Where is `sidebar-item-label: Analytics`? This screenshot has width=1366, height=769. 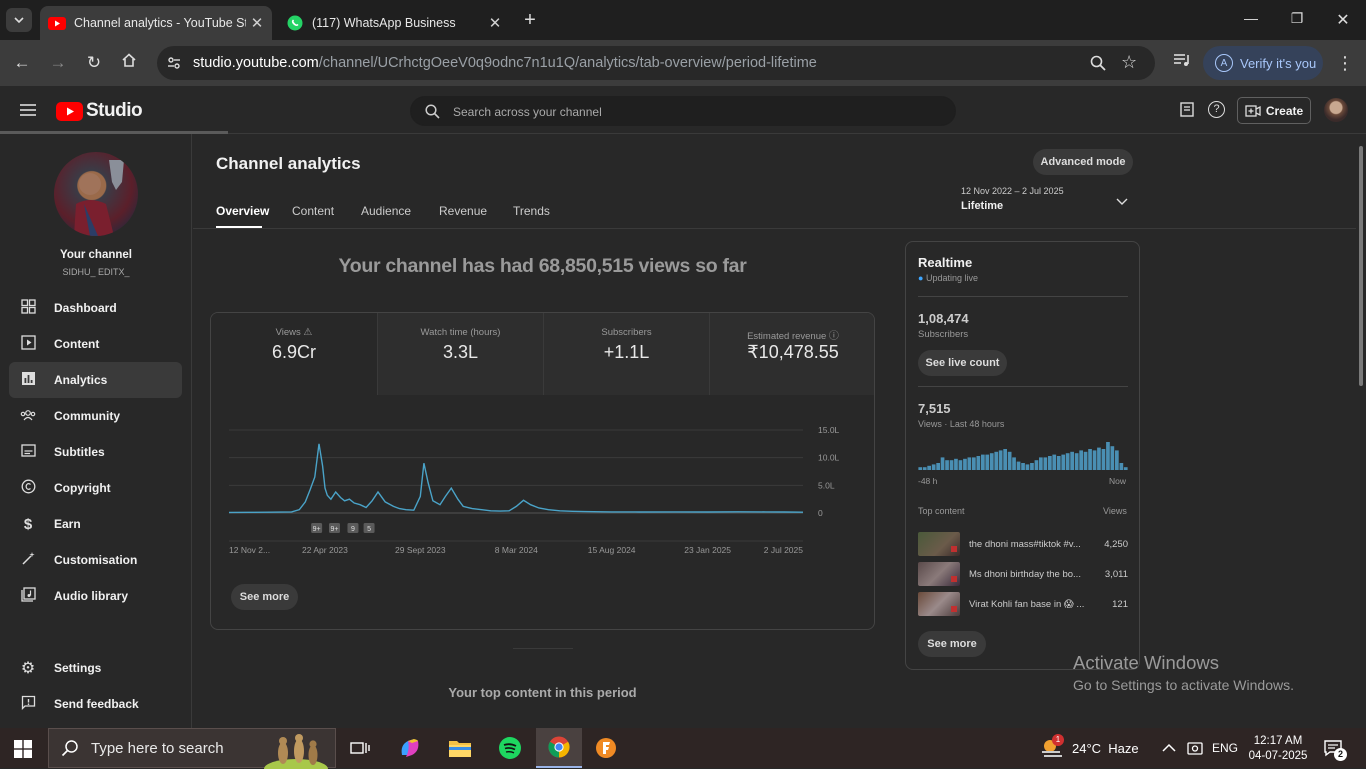 sidebar-item-label: Analytics is located at coordinates (81, 380).